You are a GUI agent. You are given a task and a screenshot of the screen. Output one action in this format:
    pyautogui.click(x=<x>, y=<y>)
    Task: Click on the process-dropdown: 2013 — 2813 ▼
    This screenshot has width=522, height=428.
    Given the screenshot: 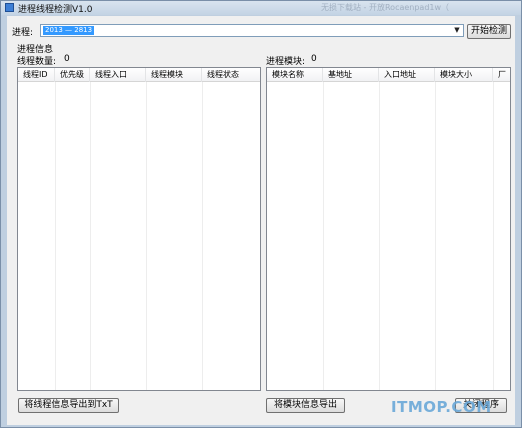 What is the action you would take?
    pyautogui.click(x=252, y=30)
    